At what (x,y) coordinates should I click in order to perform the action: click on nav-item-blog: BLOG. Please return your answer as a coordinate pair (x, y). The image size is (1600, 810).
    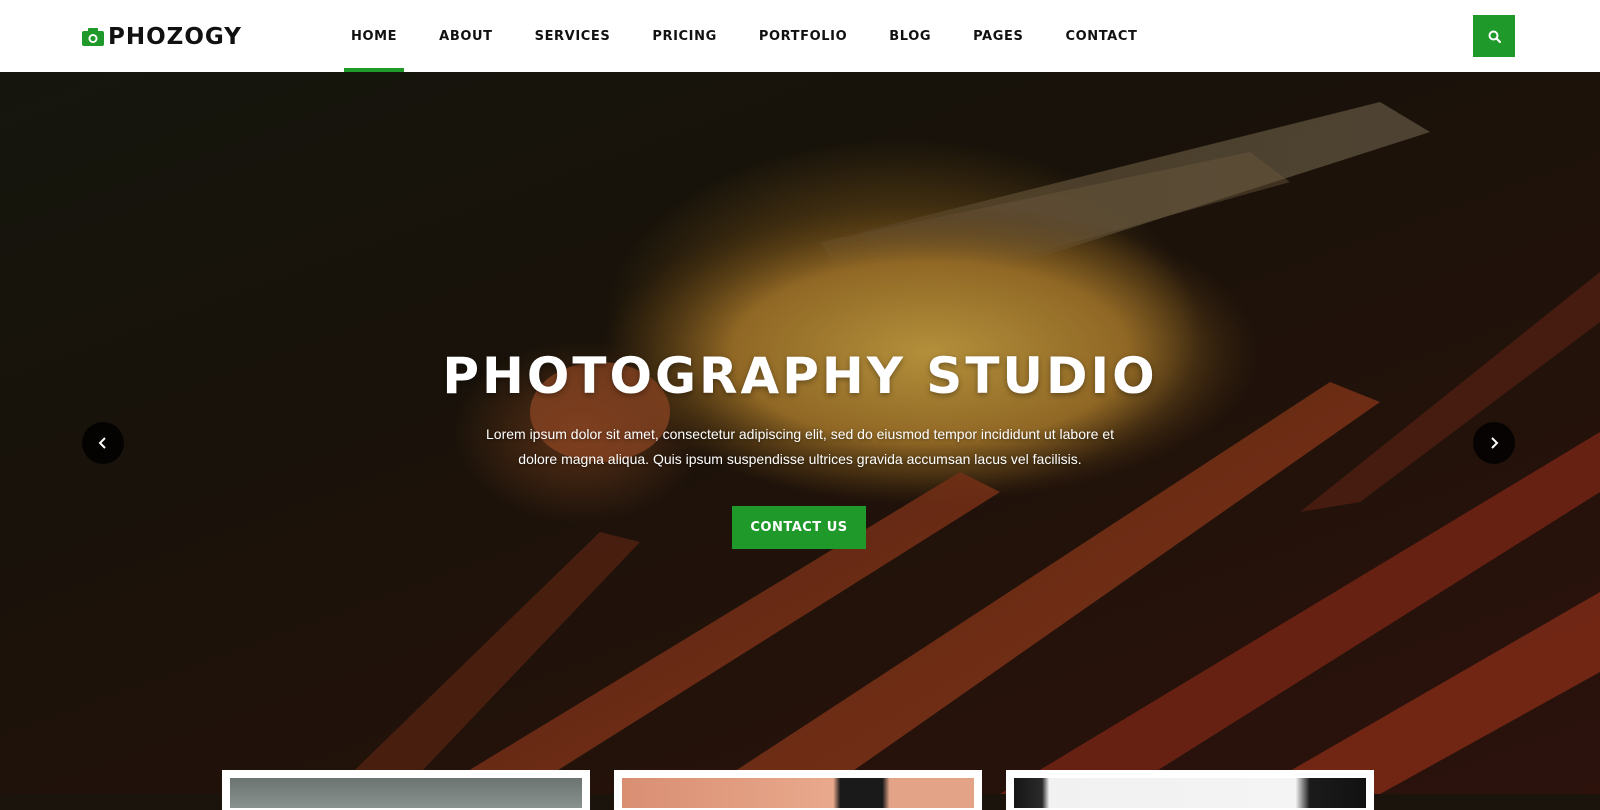
    Looking at the image, I should click on (910, 36).